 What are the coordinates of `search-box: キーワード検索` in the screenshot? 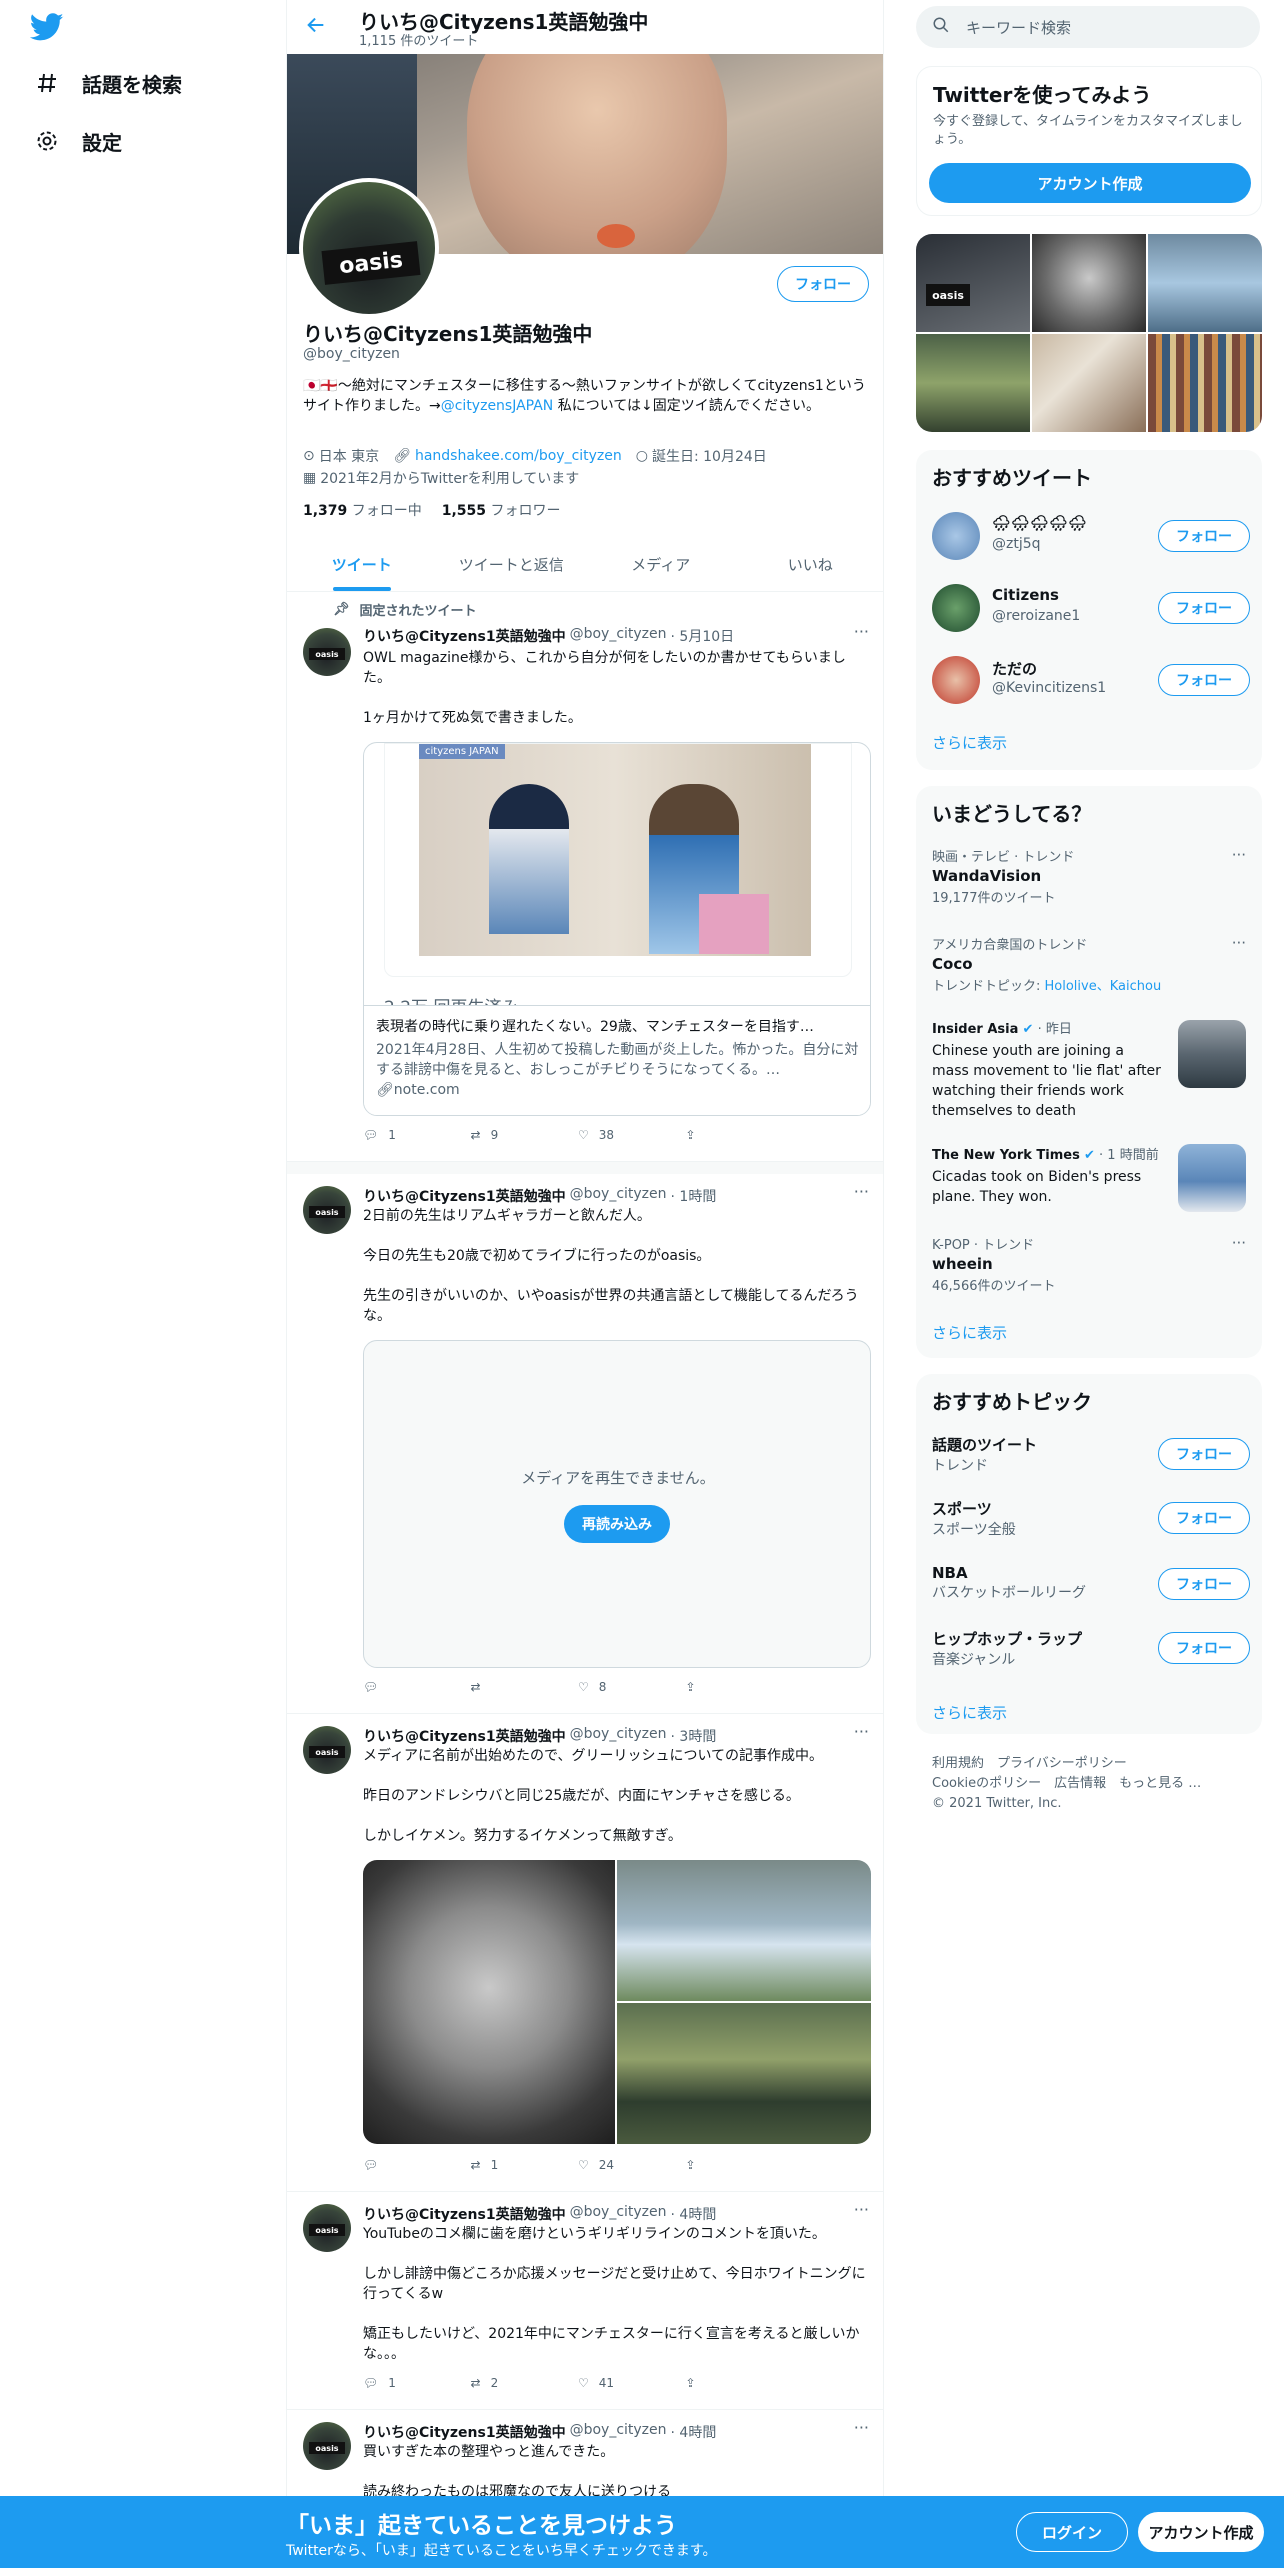 It's located at (1088, 27).